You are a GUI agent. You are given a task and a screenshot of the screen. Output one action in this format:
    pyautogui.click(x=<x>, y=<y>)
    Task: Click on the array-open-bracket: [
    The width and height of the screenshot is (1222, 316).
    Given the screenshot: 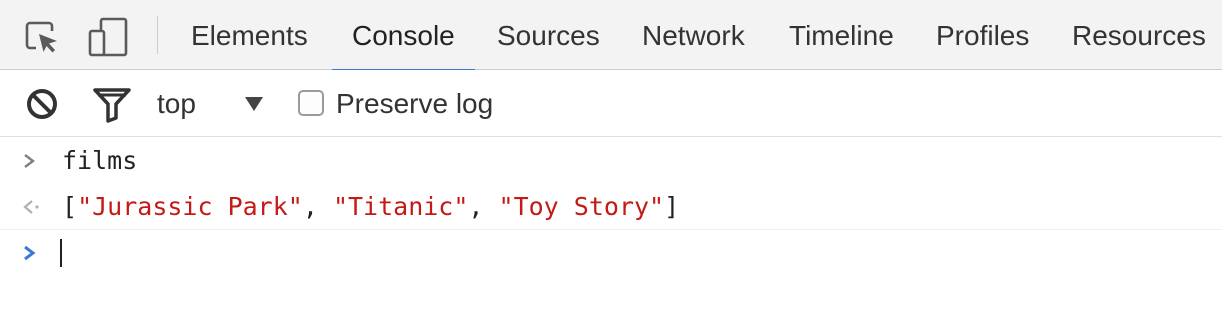 What is the action you would take?
    pyautogui.click(x=70, y=206)
    